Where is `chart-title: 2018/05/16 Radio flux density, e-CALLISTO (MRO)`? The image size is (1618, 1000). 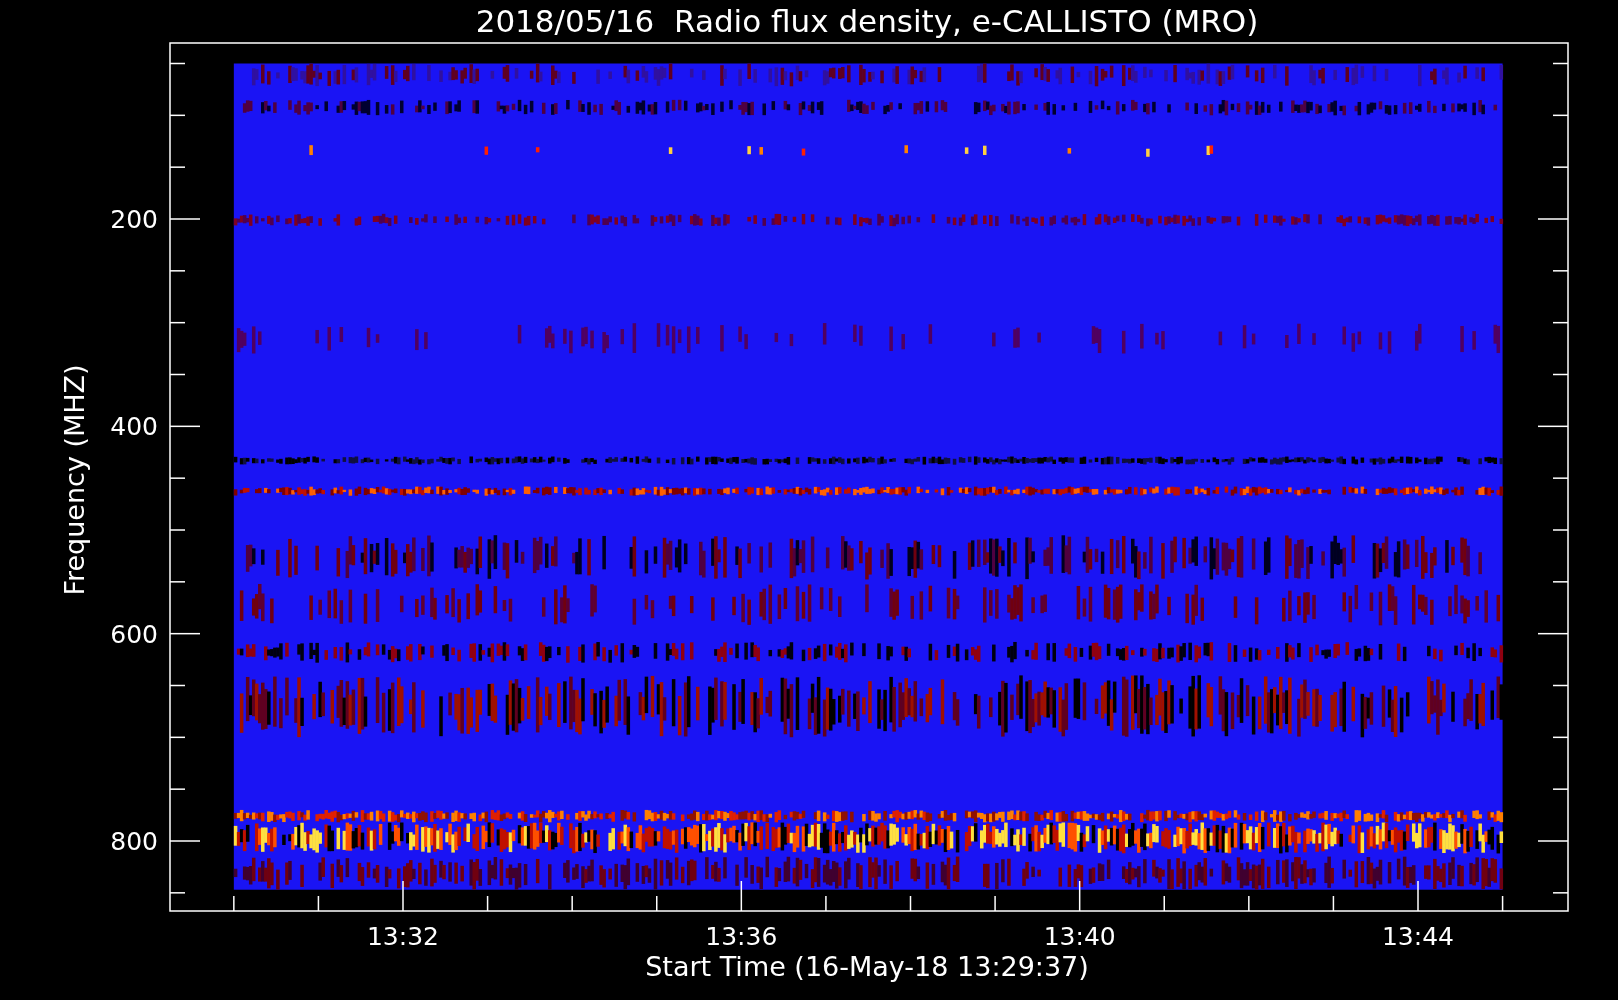
chart-title: 2018/05/16 Radio flux density, e-CALLISTO (MRO) is located at coordinates (867, 21).